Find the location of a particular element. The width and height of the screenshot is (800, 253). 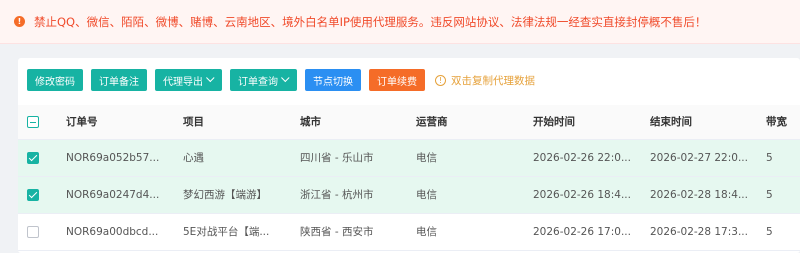

order-renew-label: 订单续费 is located at coordinates (397, 82).